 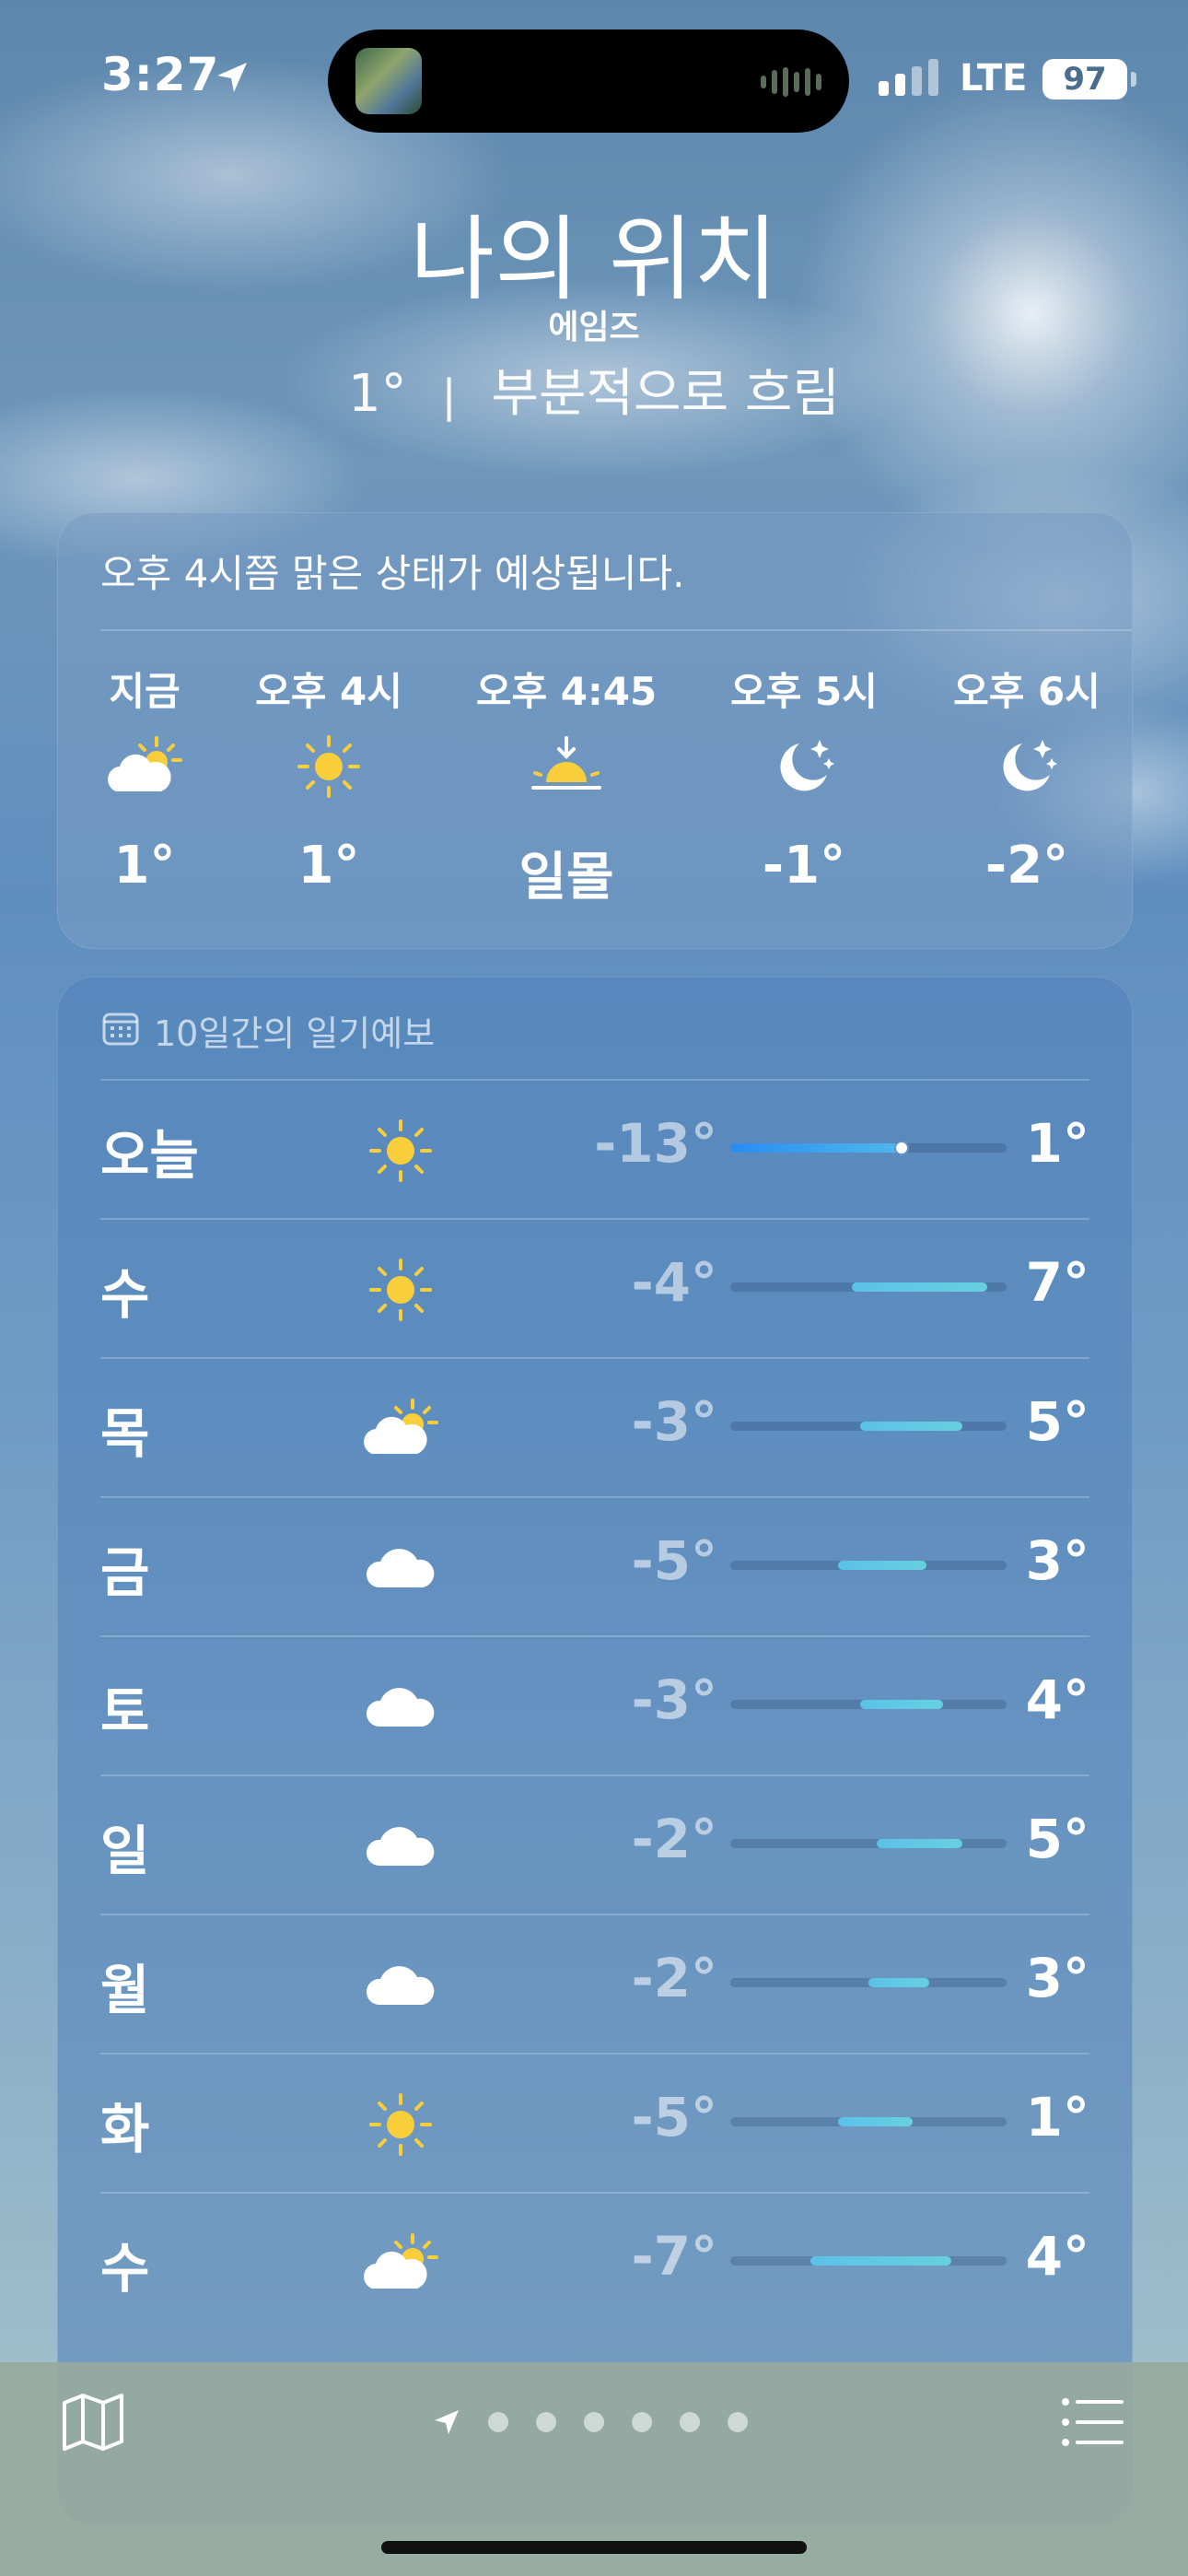 What do you see at coordinates (674, 1282) in the screenshot?
I see `low-temp: -4°` at bounding box center [674, 1282].